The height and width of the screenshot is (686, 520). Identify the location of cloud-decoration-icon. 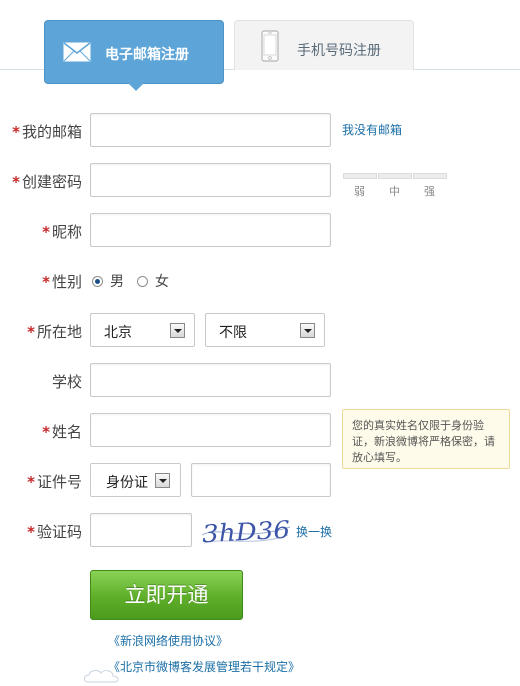
(101, 676).